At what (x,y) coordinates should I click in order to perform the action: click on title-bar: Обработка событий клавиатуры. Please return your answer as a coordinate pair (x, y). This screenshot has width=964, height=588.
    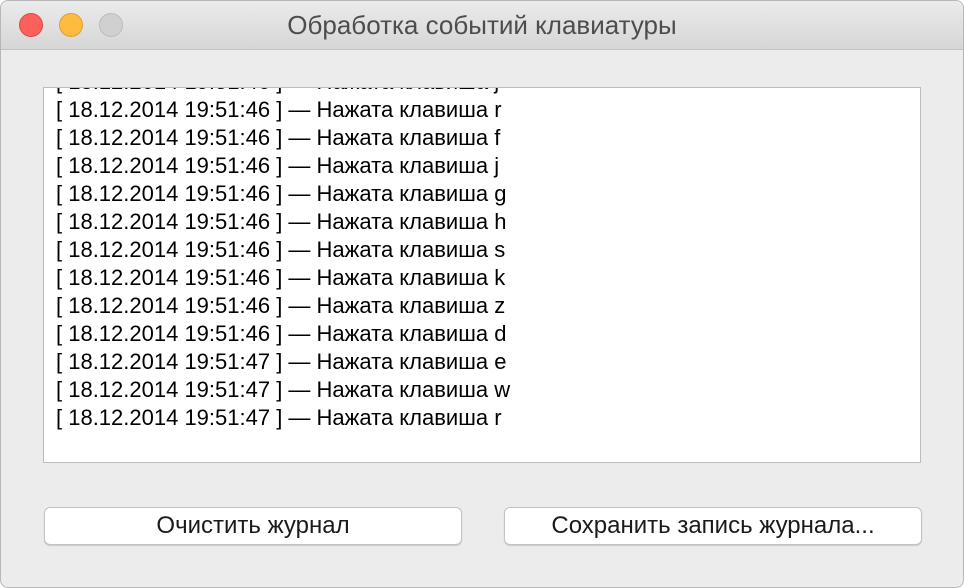
    Looking at the image, I should click on (482, 25).